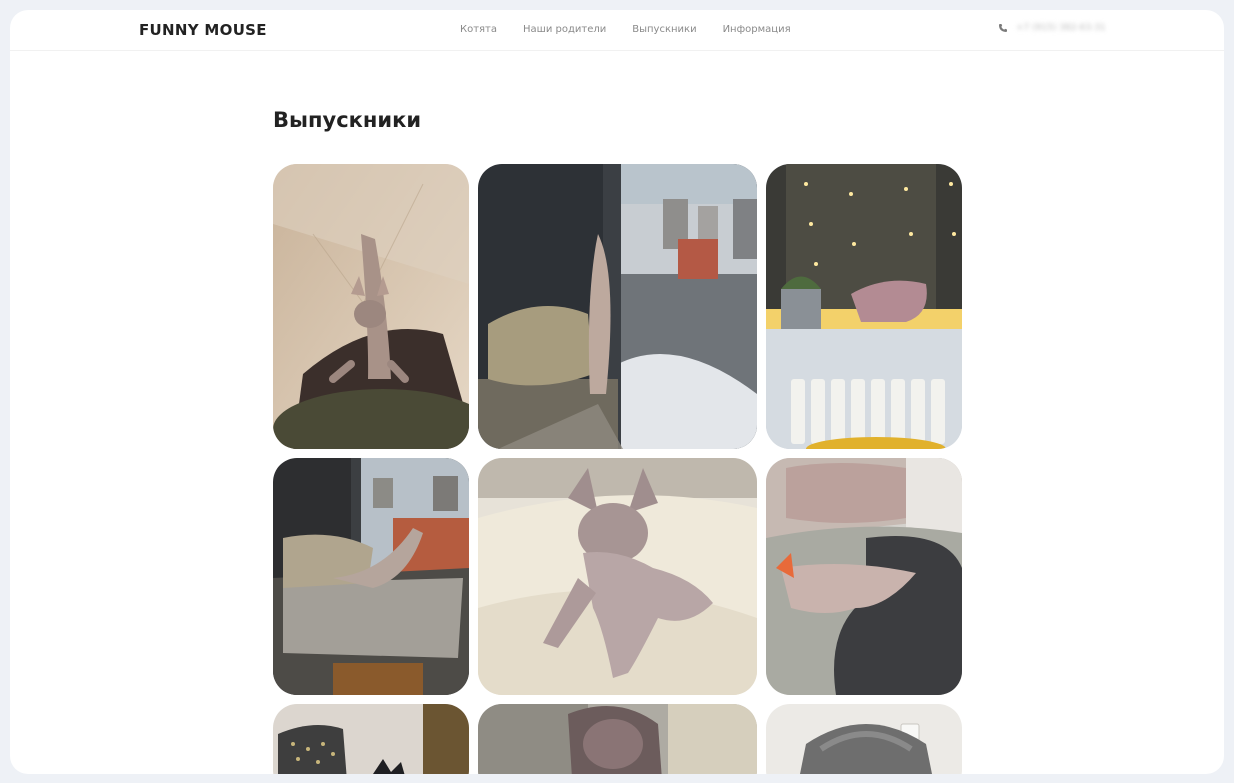 The image size is (1234, 783). What do you see at coordinates (371, 306) in the screenshot?
I see `cat-on-pillow-photo` at bounding box center [371, 306].